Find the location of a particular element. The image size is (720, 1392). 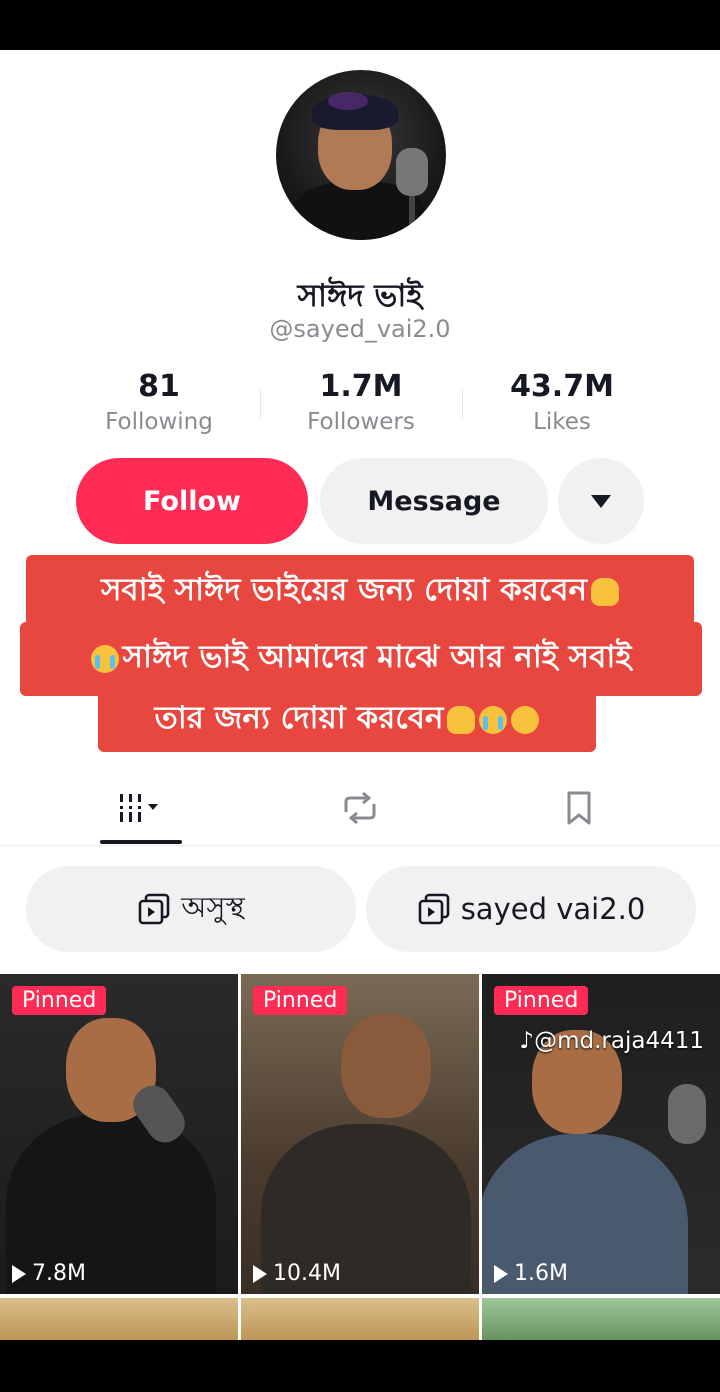

playlist-label-2: sayed vai2.0 is located at coordinates (553, 909).